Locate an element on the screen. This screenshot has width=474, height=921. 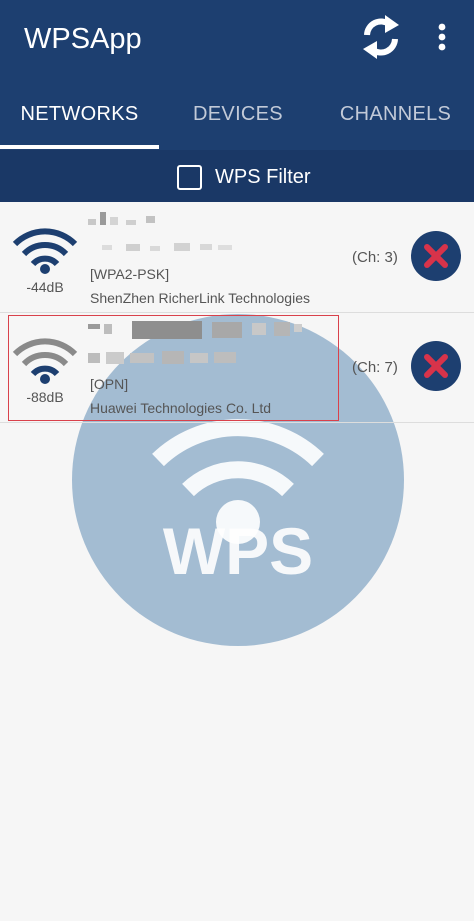
overflow-menu-icon is located at coordinates (442, 37).